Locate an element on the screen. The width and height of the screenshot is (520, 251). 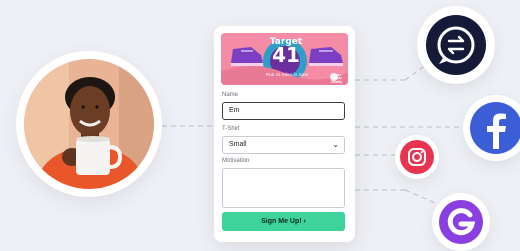
tshirt-value: Small is located at coordinates (238, 144).